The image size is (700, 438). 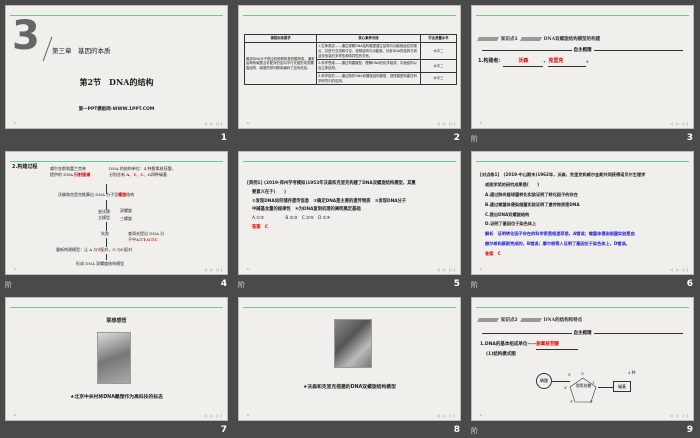 What do you see at coordinates (563, 320) in the screenshot?
I see `kp-title: DNA的结构和特点` at bounding box center [563, 320].